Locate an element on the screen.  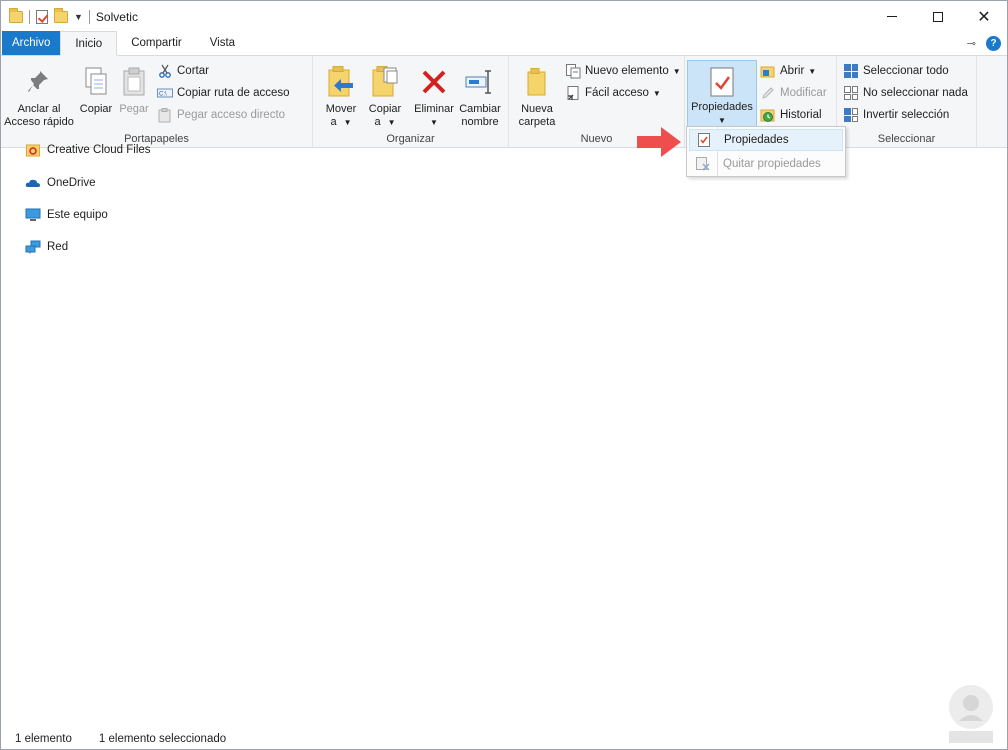
onedrive-icon is located at coordinates (33, 183).